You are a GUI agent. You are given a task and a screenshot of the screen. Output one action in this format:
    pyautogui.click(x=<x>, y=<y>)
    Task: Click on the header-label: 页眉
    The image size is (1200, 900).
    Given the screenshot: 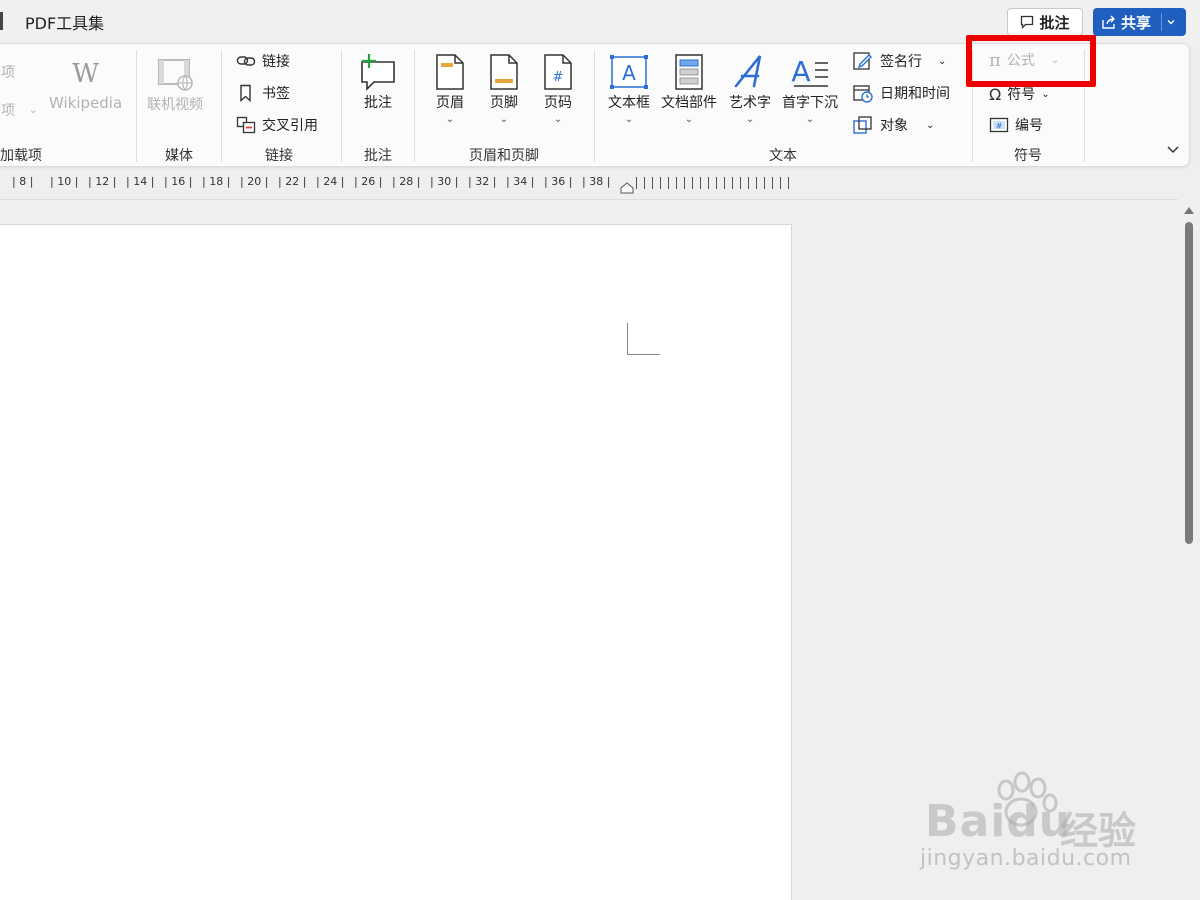 What is the action you would take?
    pyautogui.click(x=450, y=103)
    